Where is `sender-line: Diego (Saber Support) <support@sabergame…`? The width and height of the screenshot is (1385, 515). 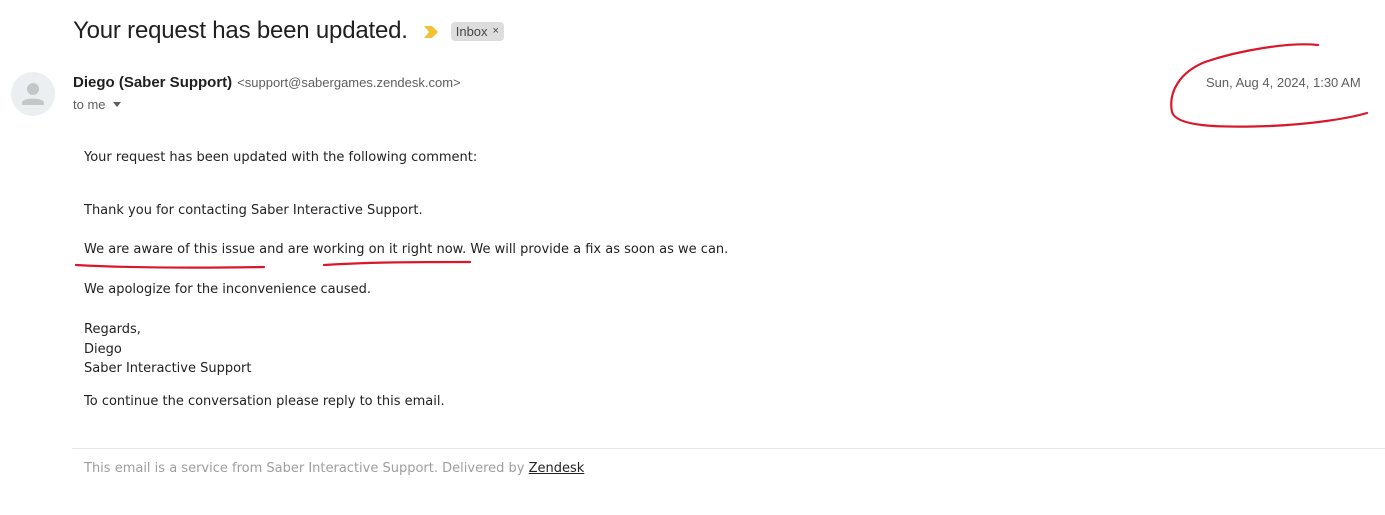 sender-line: Diego (Saber Support) <support@sabergame… is located at coordinates (267, 82).